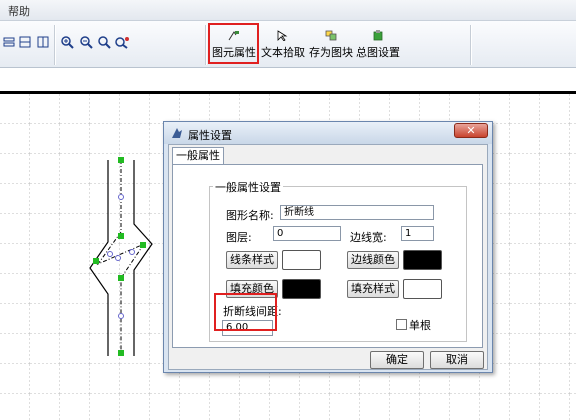  I want to click on columns-icon, so click(25, 42).